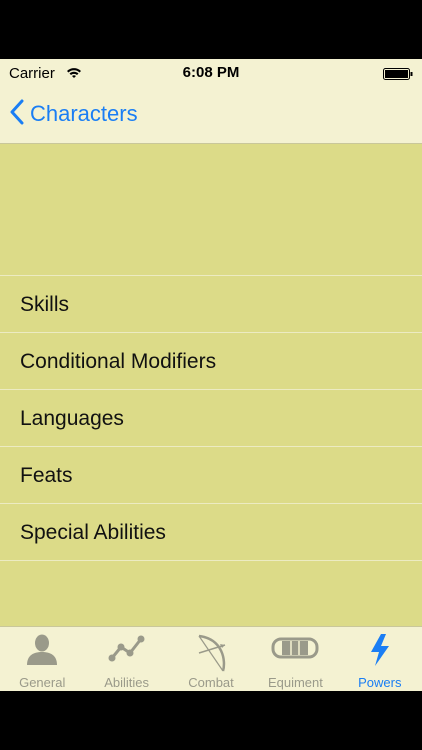 The width and height of the screenshot is (422, 750). I want to click on tab-equiment: Equiment, so click(295, 659).